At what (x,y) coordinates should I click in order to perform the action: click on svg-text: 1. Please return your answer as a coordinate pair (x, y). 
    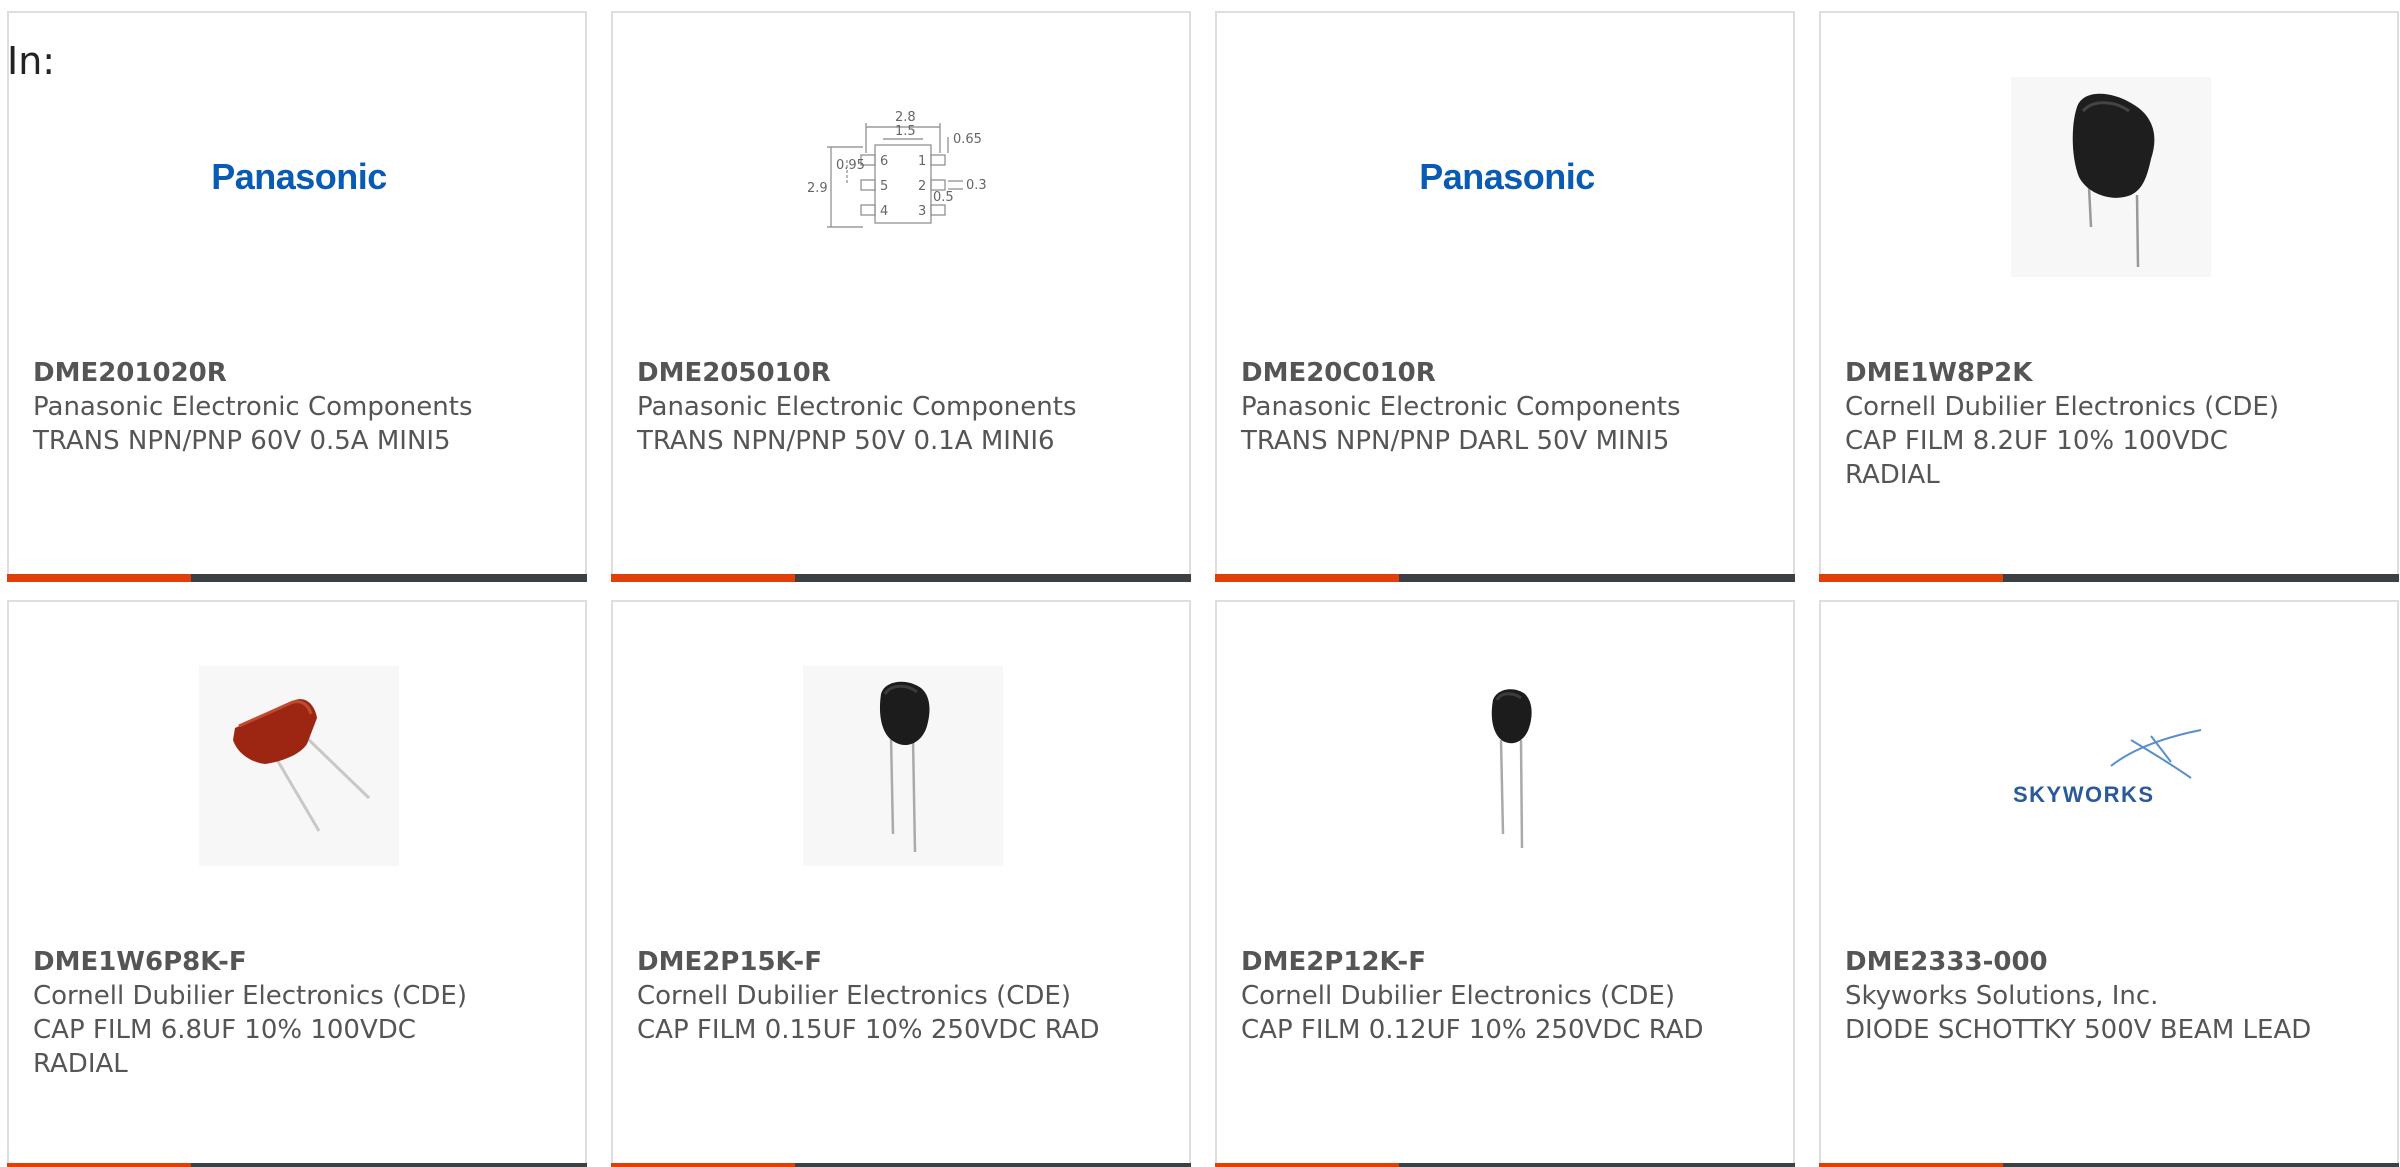
    Looking at the image, I should click on (922, 161).